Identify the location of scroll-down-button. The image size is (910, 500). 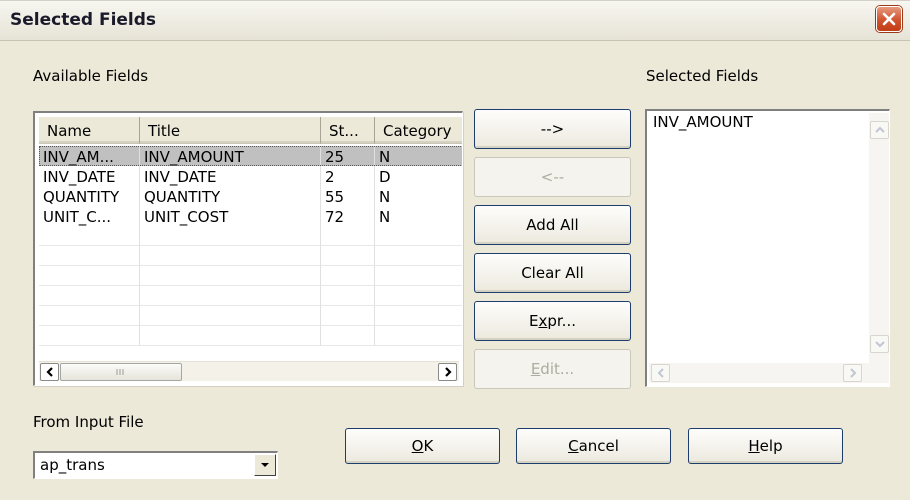
(879, 344).